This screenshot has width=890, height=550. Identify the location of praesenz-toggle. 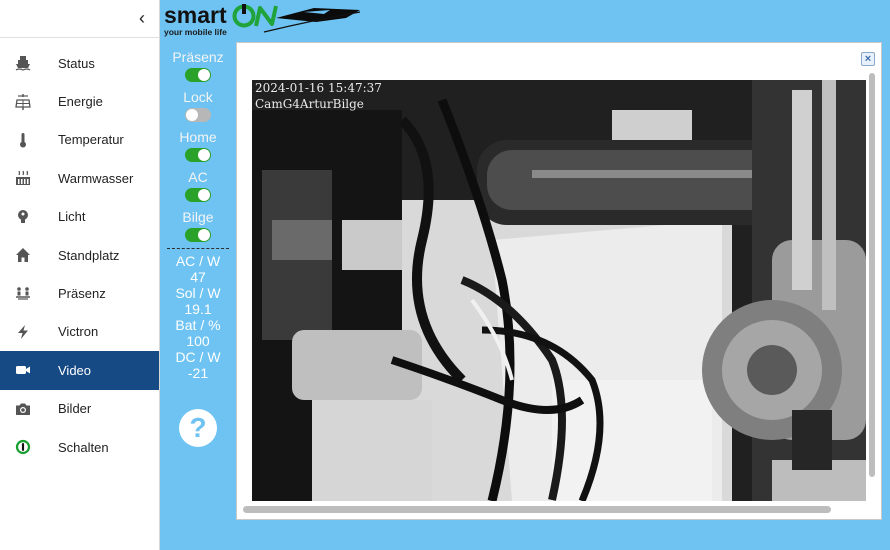
(198, 75).